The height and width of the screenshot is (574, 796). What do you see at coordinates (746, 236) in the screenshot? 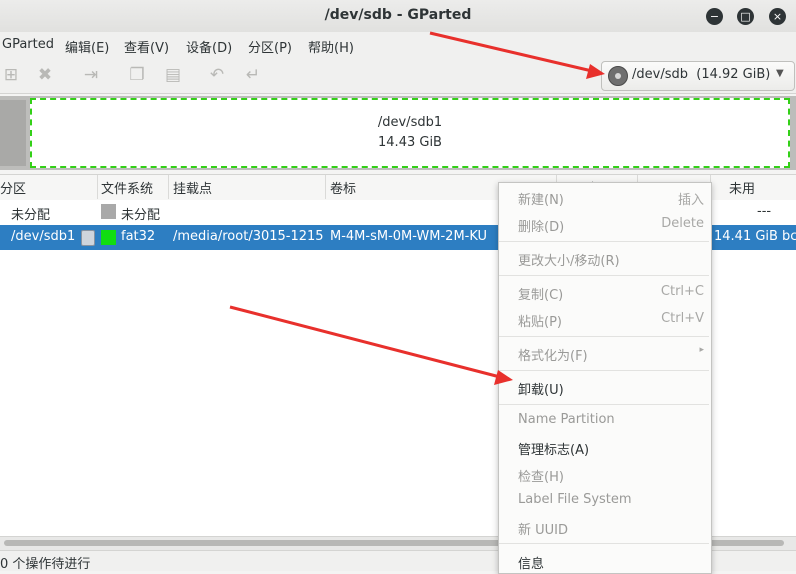
I see `cell-used: 14.41 GiB` at bounding box center [746, 236].